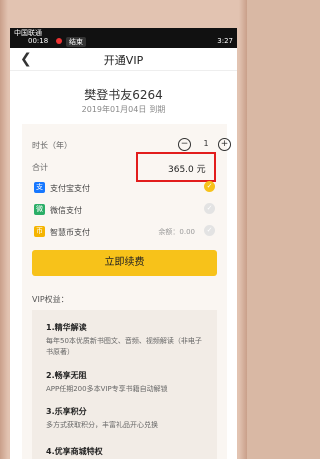 The height and width of the screenshot is (459, 320). I want to click on coin-balance: 余额：0.00, so click(176, 232).